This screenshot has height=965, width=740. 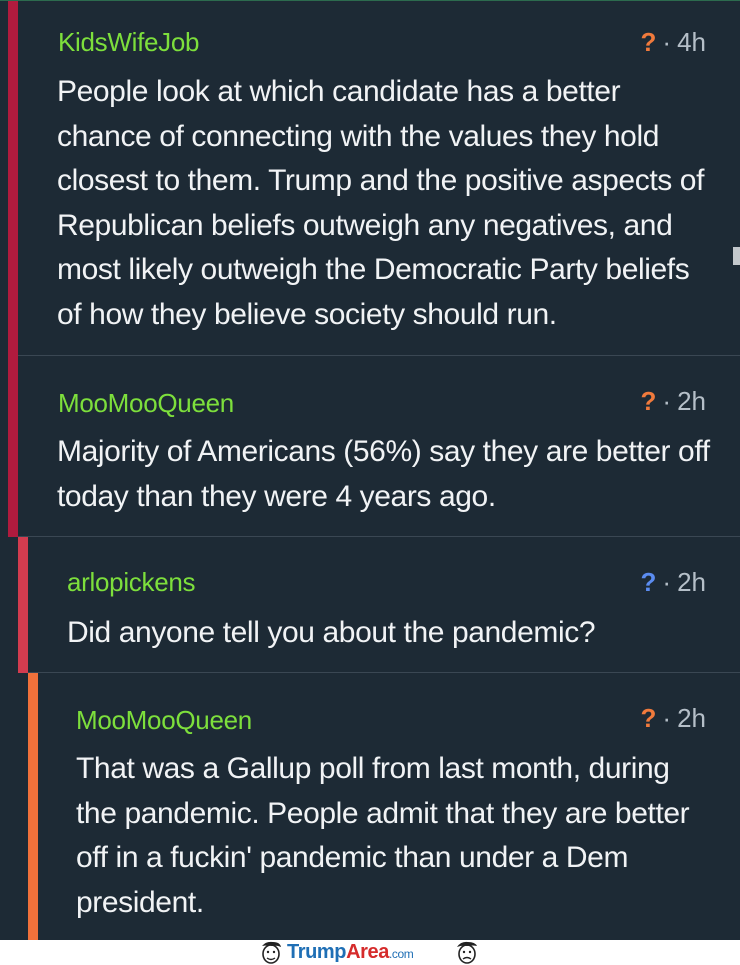 I want to click on comment-username: KidsWifeJob, so click(x=129, y=42).